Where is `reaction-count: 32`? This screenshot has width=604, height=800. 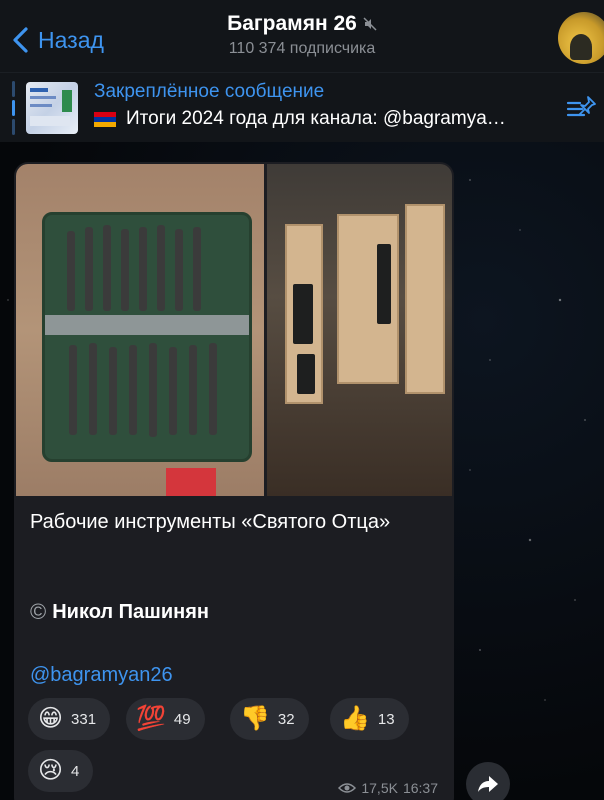 reaction-count: 32 is located at coordinates (286, 719).